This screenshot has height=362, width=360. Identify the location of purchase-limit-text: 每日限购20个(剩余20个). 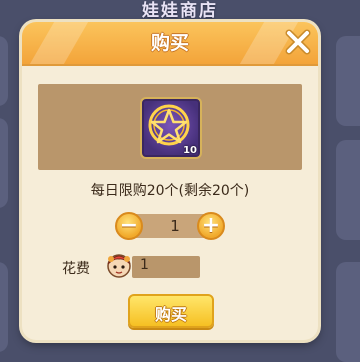
(170, 191).